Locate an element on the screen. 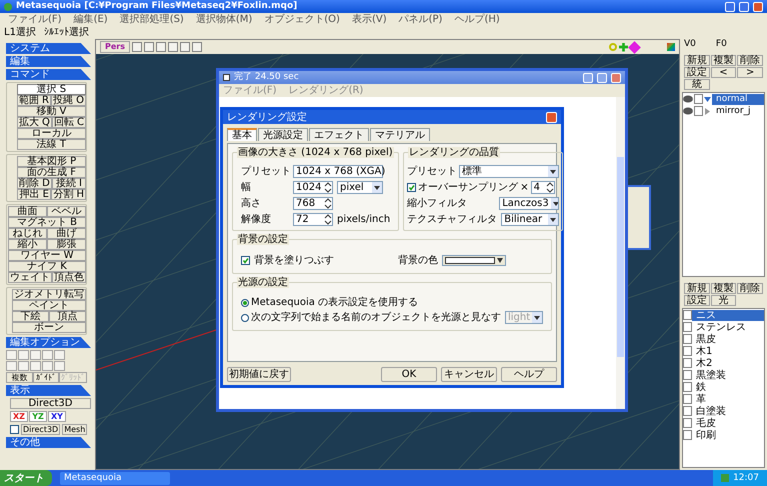  panel-header: 編集 is located at coordinates (48, 61).